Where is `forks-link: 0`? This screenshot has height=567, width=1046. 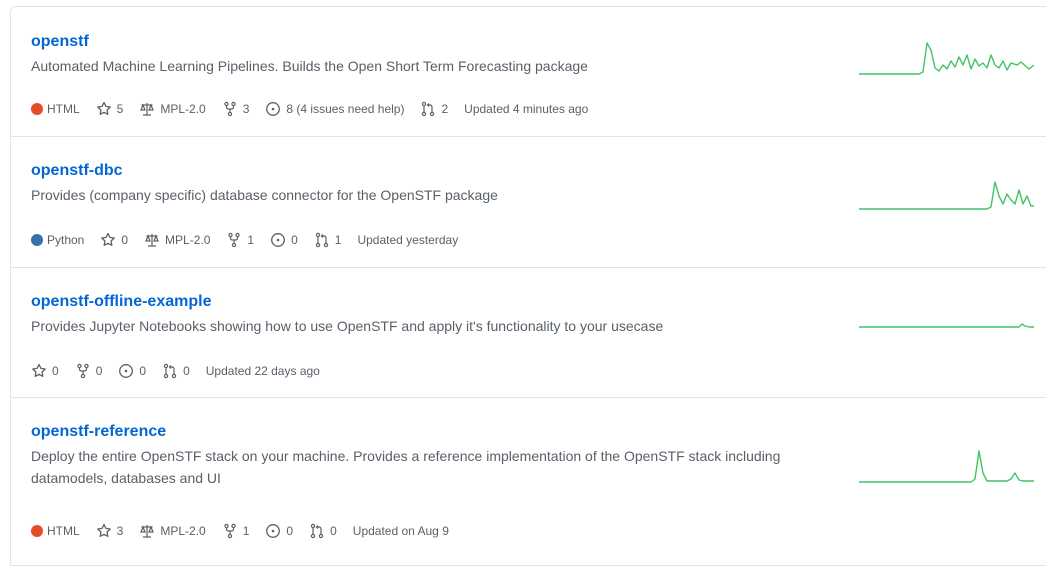
forks-link: 0 is located at coordinates (89, 371).